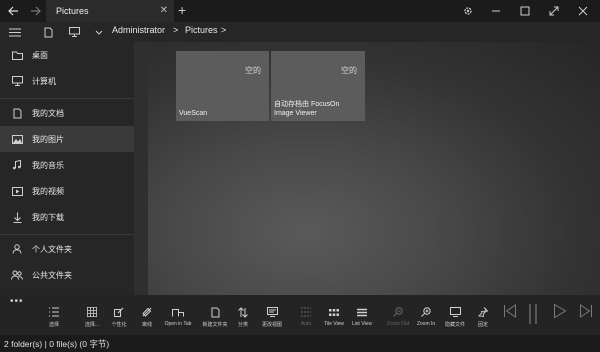  What do you see at coordinates (54, 312) in the screenshot?
I see `select-icon` at bounding box center [54, 312].